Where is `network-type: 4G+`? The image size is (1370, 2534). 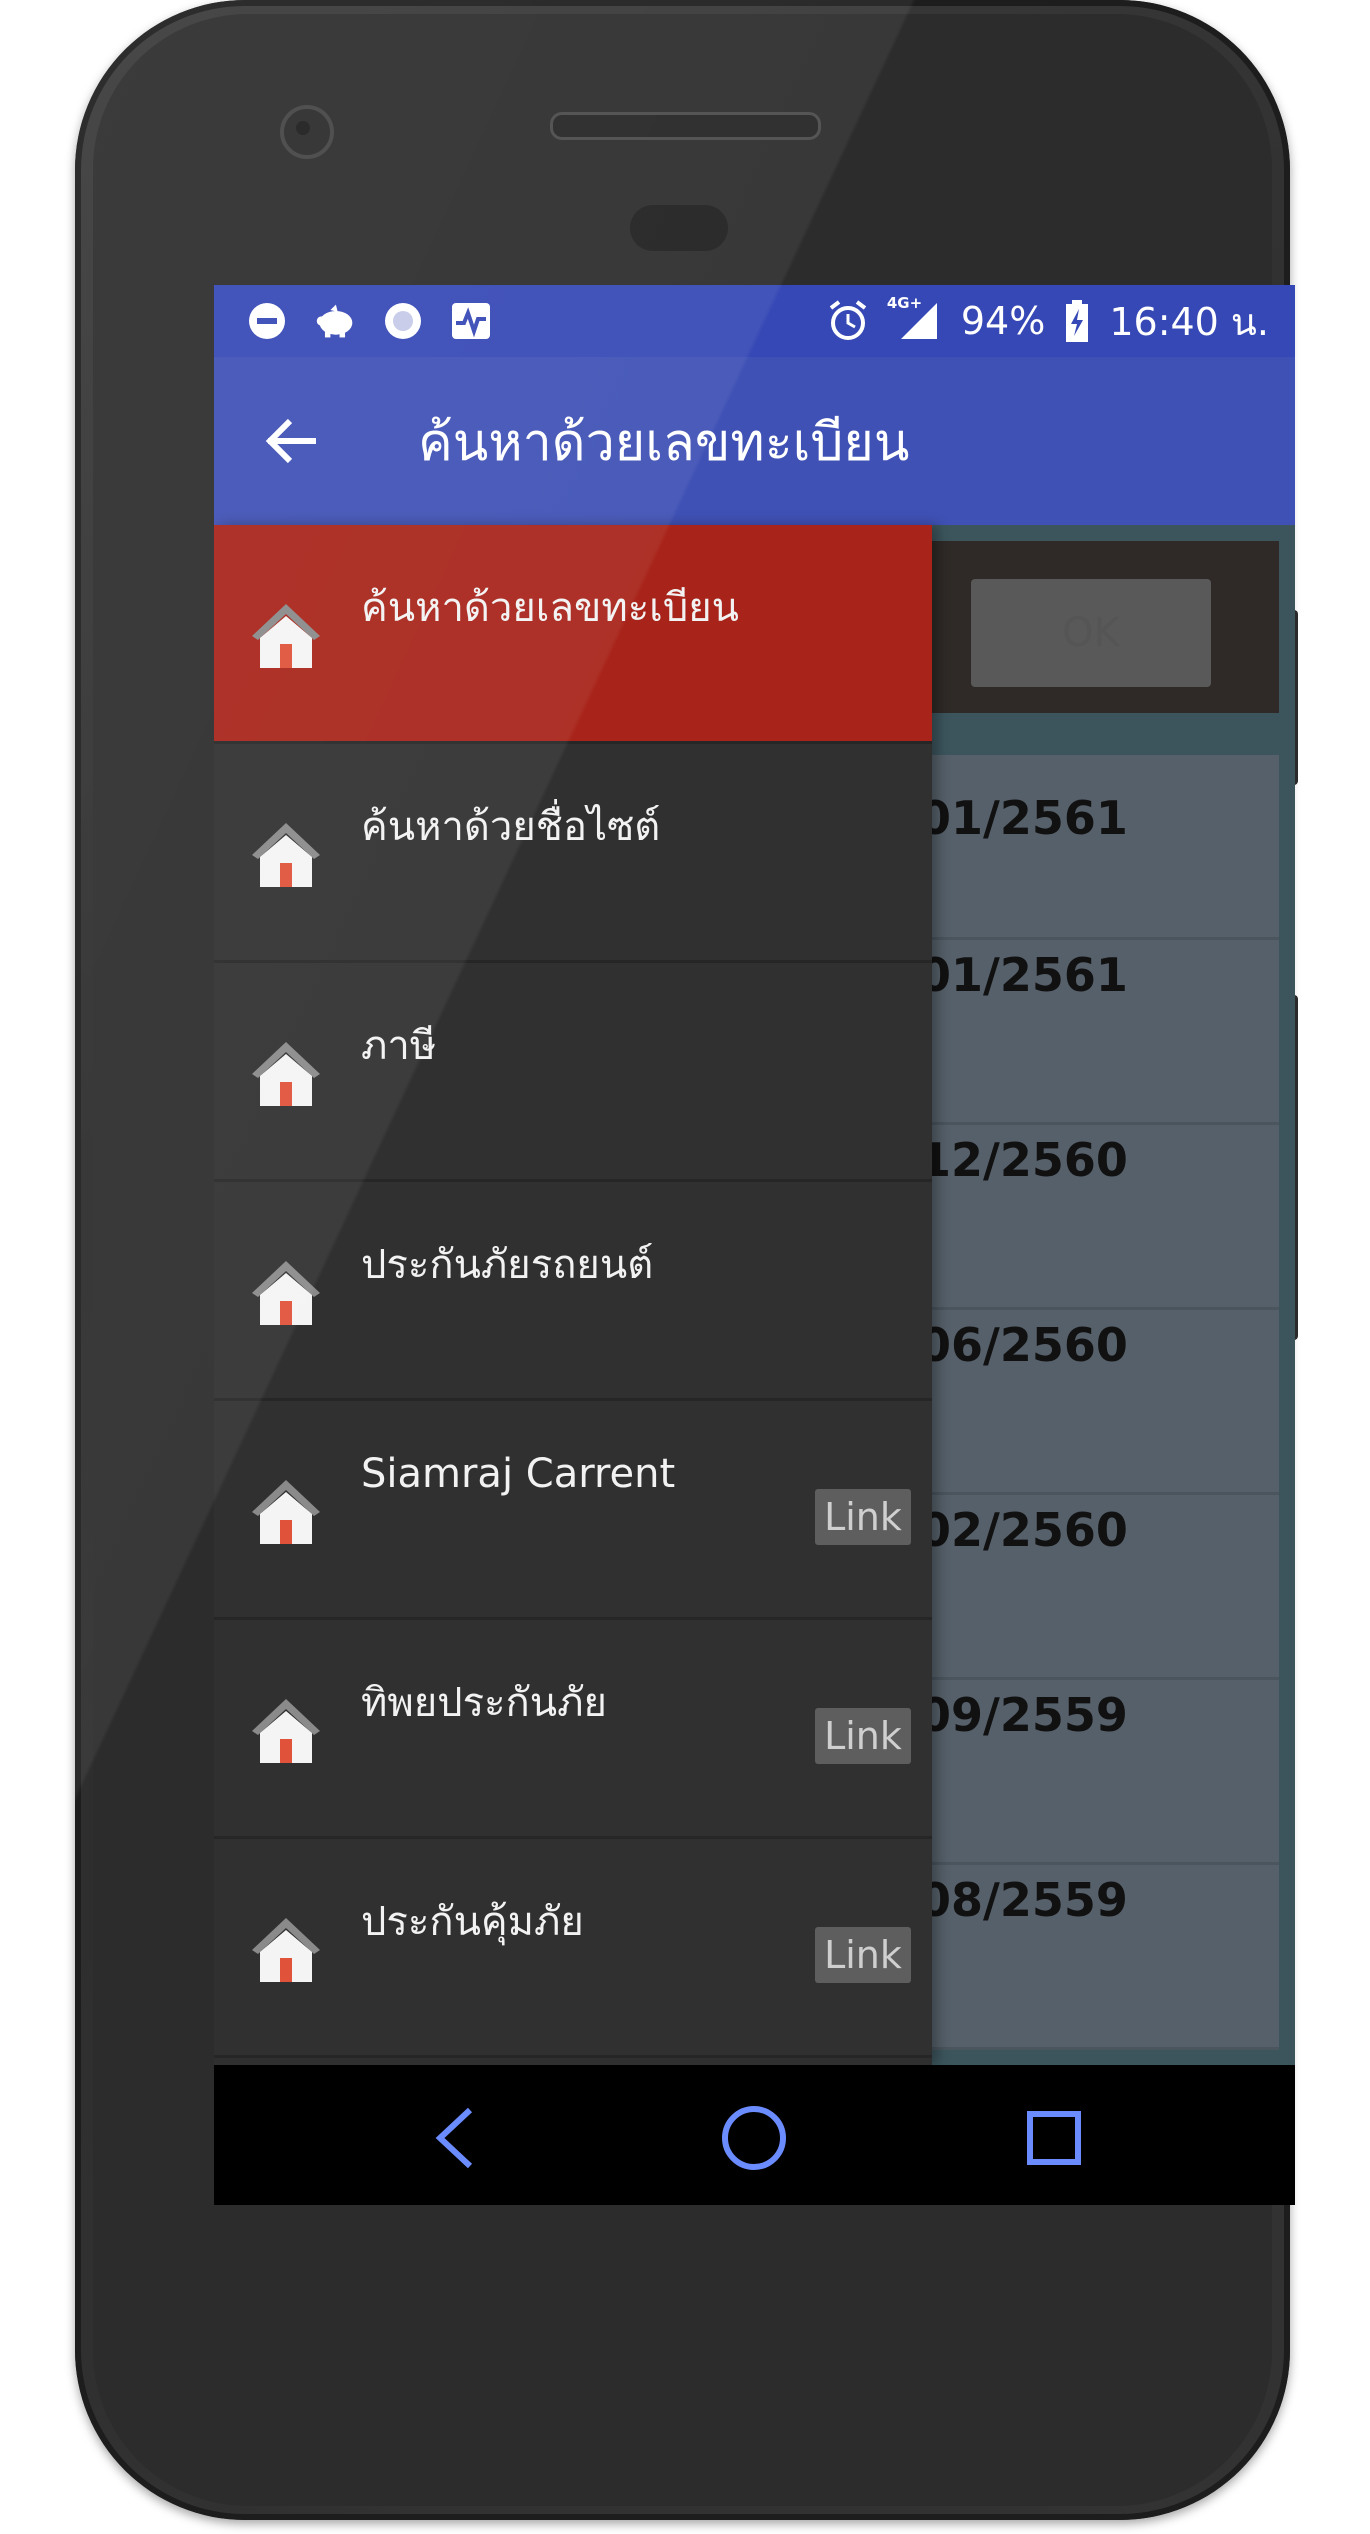
network-type: 4G+ is located at coordinates (904, 303).